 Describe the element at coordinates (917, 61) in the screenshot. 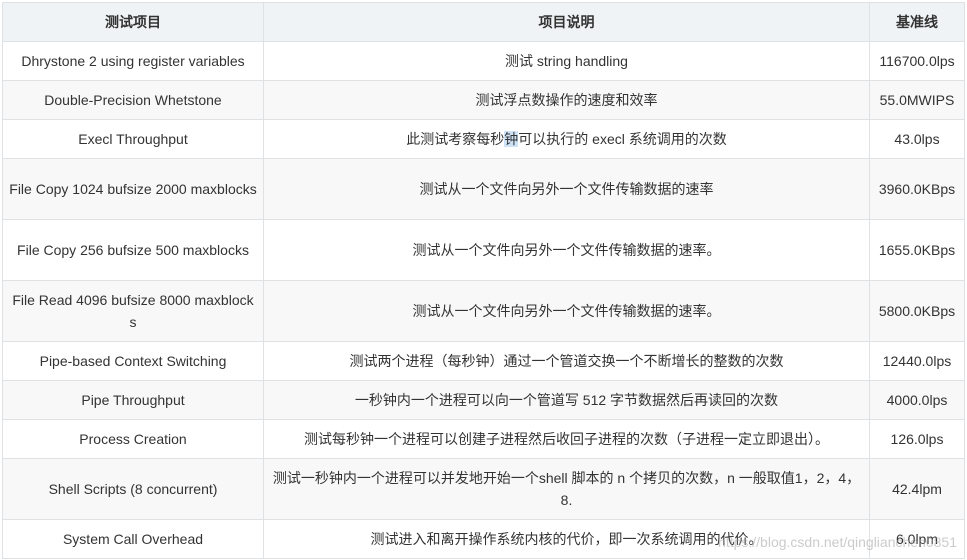

I see `cell-baseline: 116700.0lps` at that location.